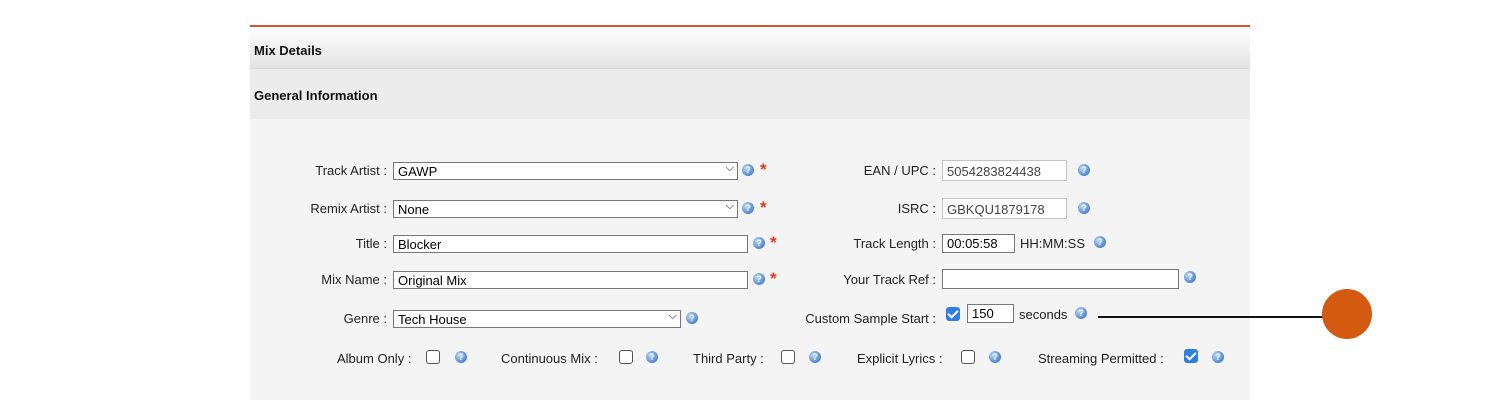 The image size is (1500, 400). What do you see at coordinates (788, 357) in the screenshot?
I see `third-party-checkbox` at bounding box center [788, 357].